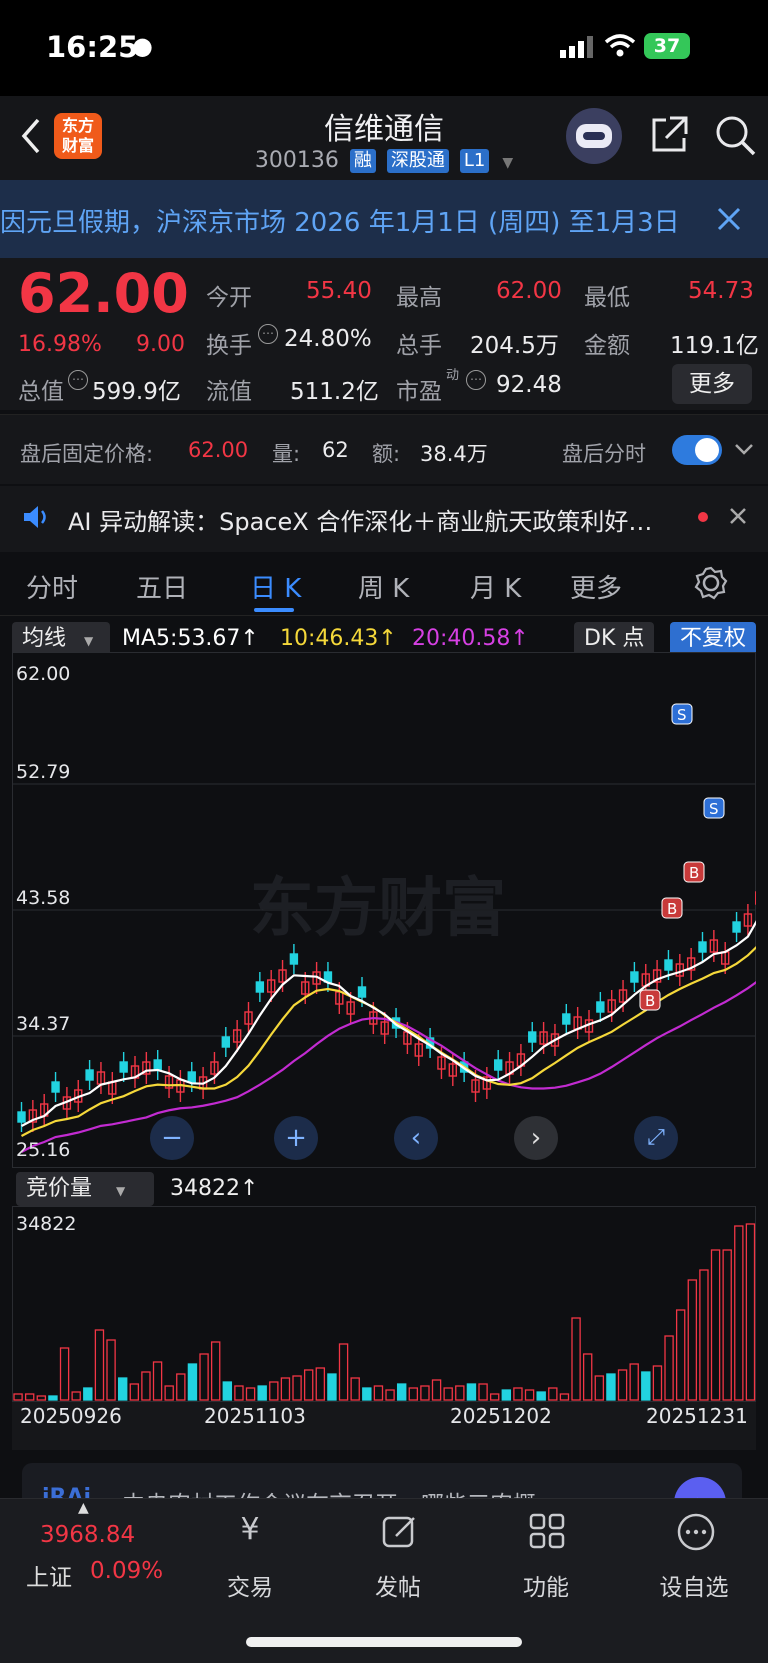  Describe the element at coordinates (697, 1416) in the screenshot. I see `date-label-4: 20251231` at that location.